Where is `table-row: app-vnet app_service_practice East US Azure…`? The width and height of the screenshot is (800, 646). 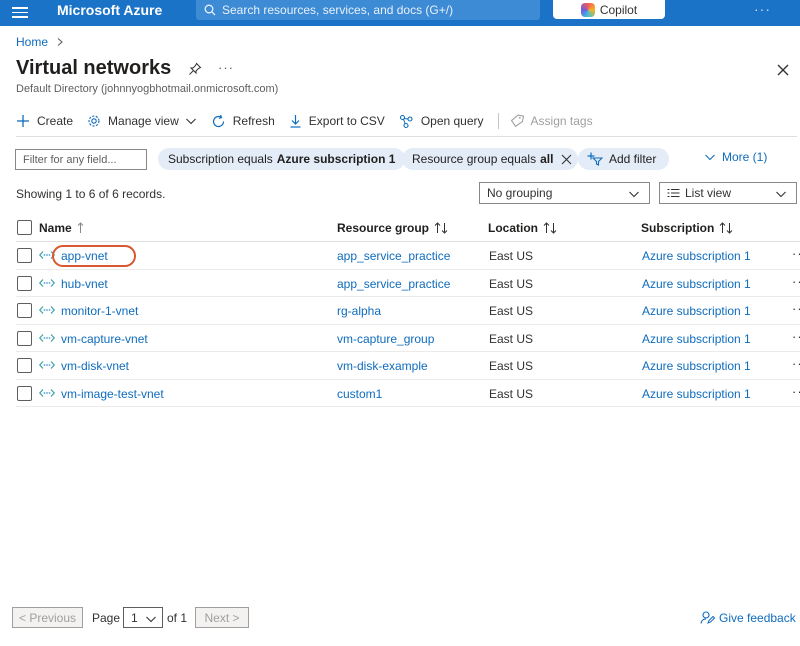 table-row: app-vnet app_service_practice East US Azure… is located at coordinates (408, 256).